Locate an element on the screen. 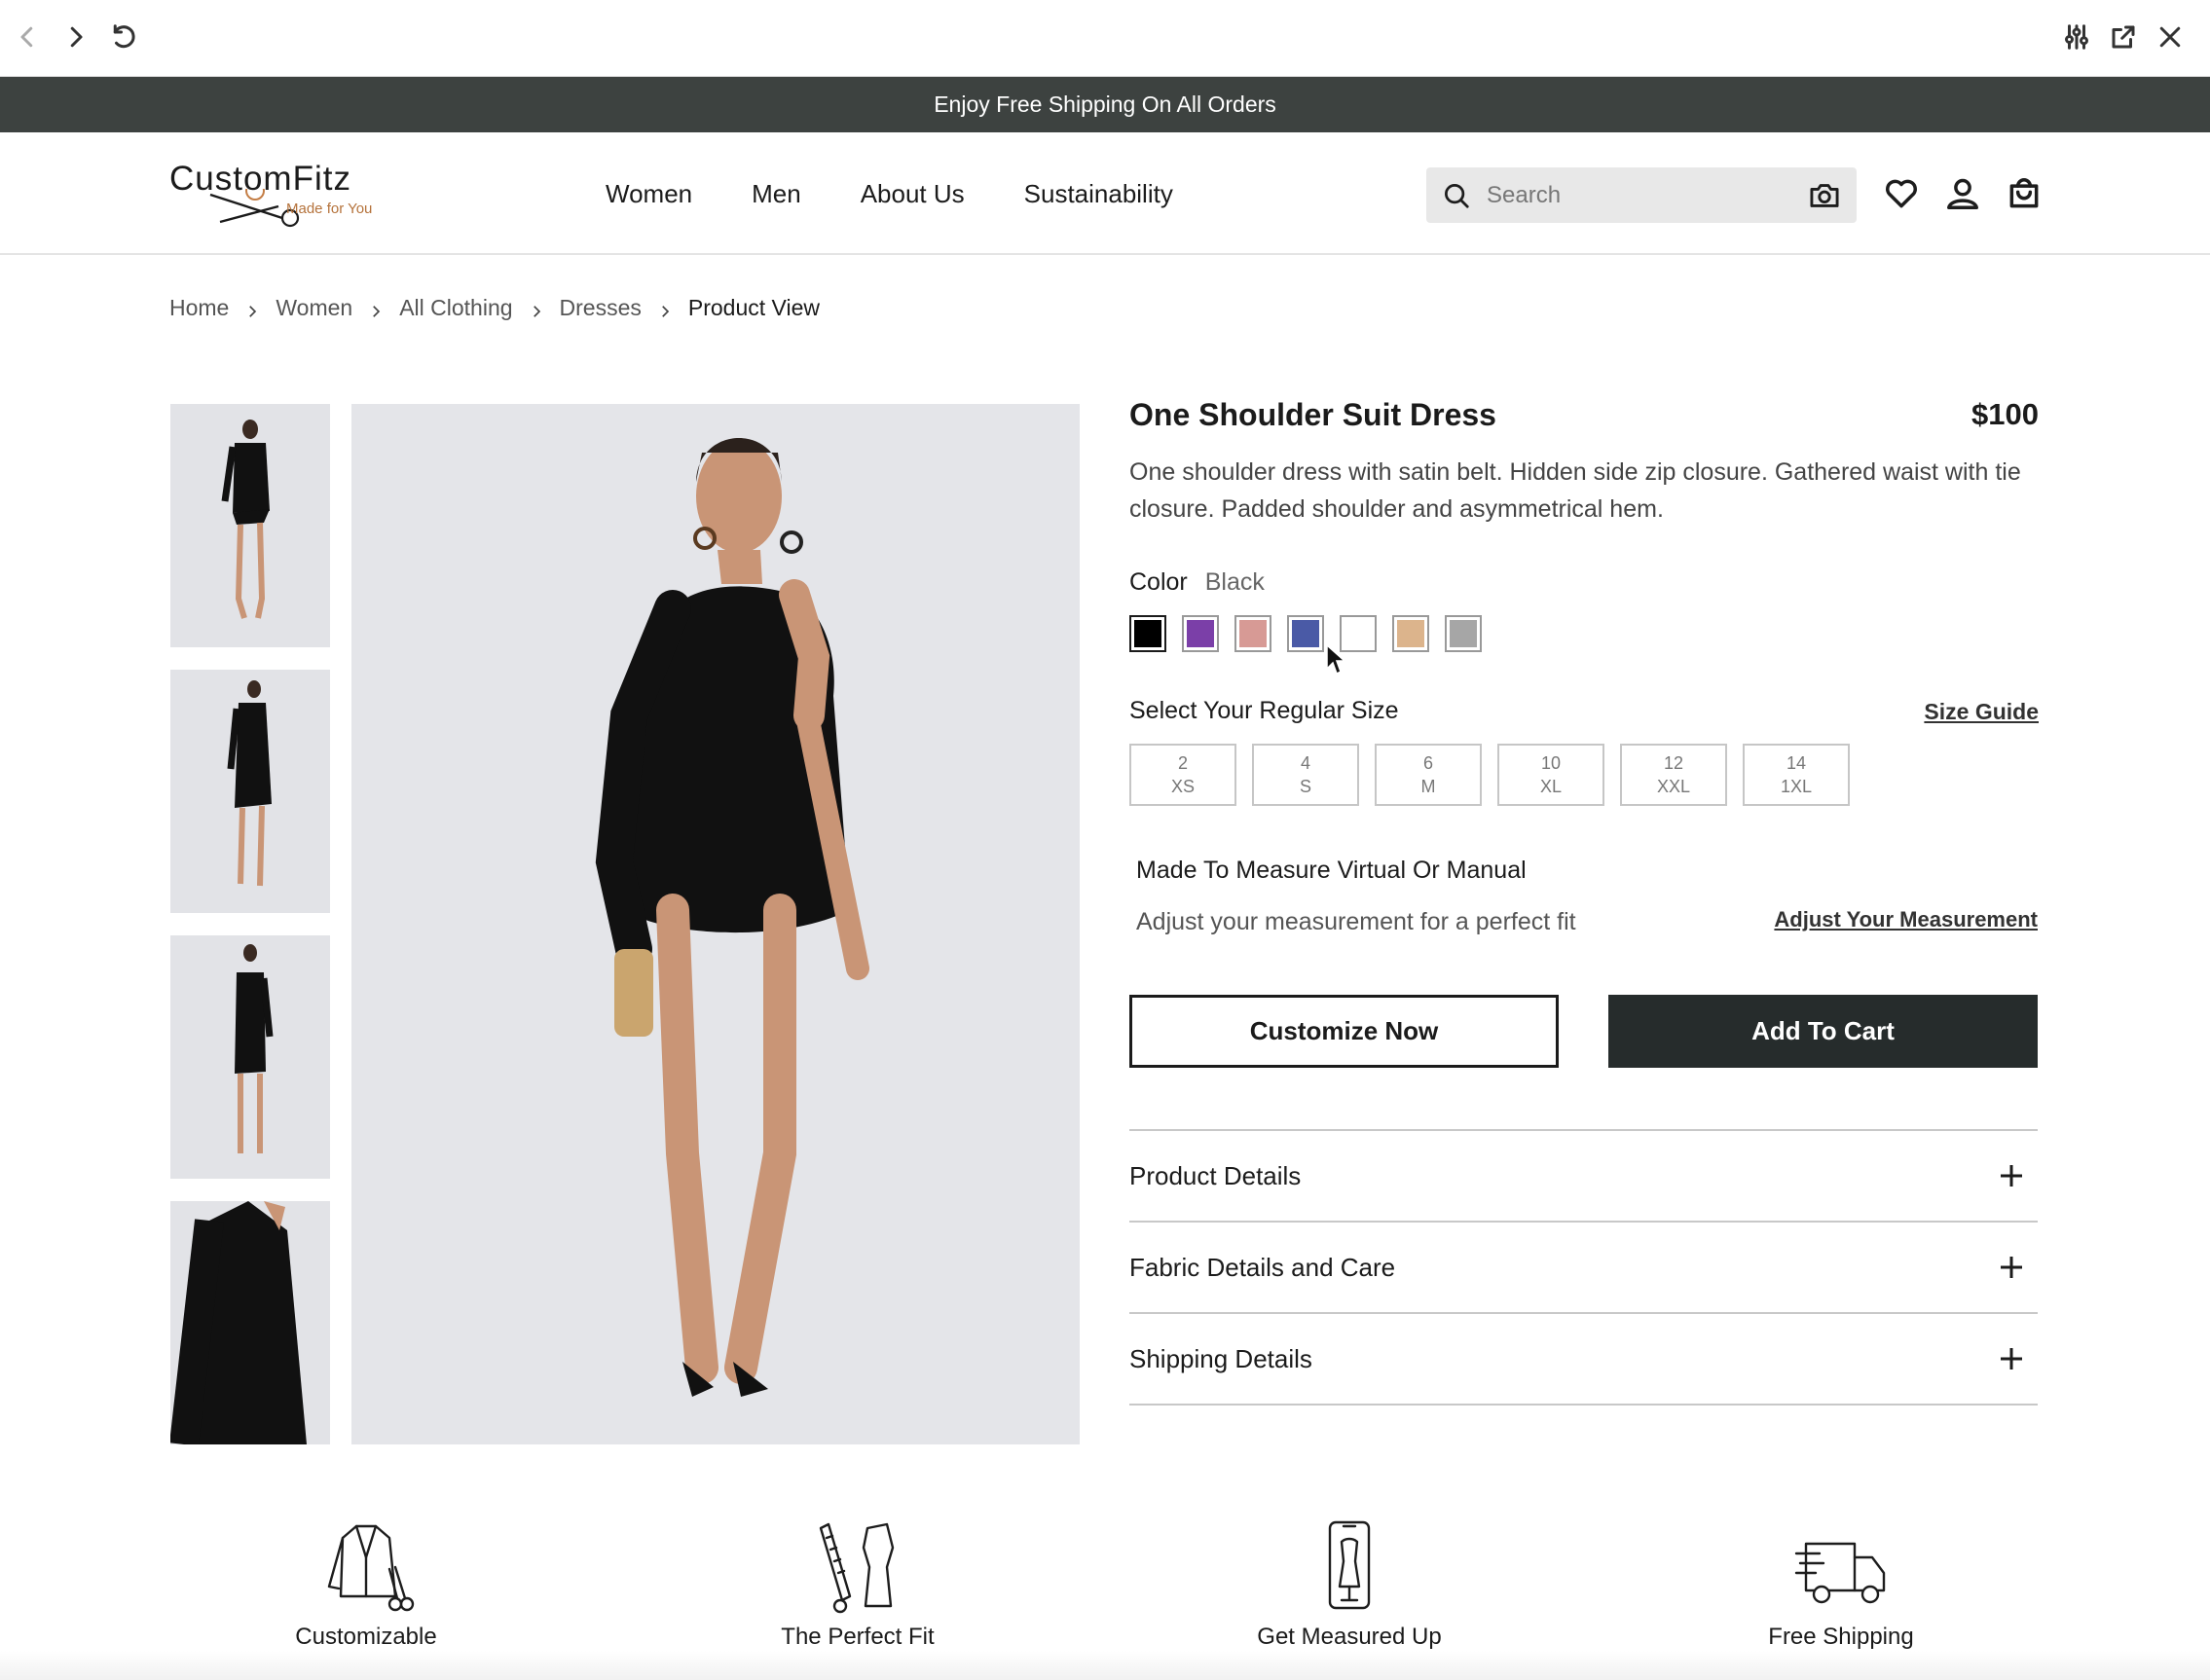 Image resolution: width=2210 pixels, height=1680 pixels. size-label: M is located at coordinates (1428, 786).